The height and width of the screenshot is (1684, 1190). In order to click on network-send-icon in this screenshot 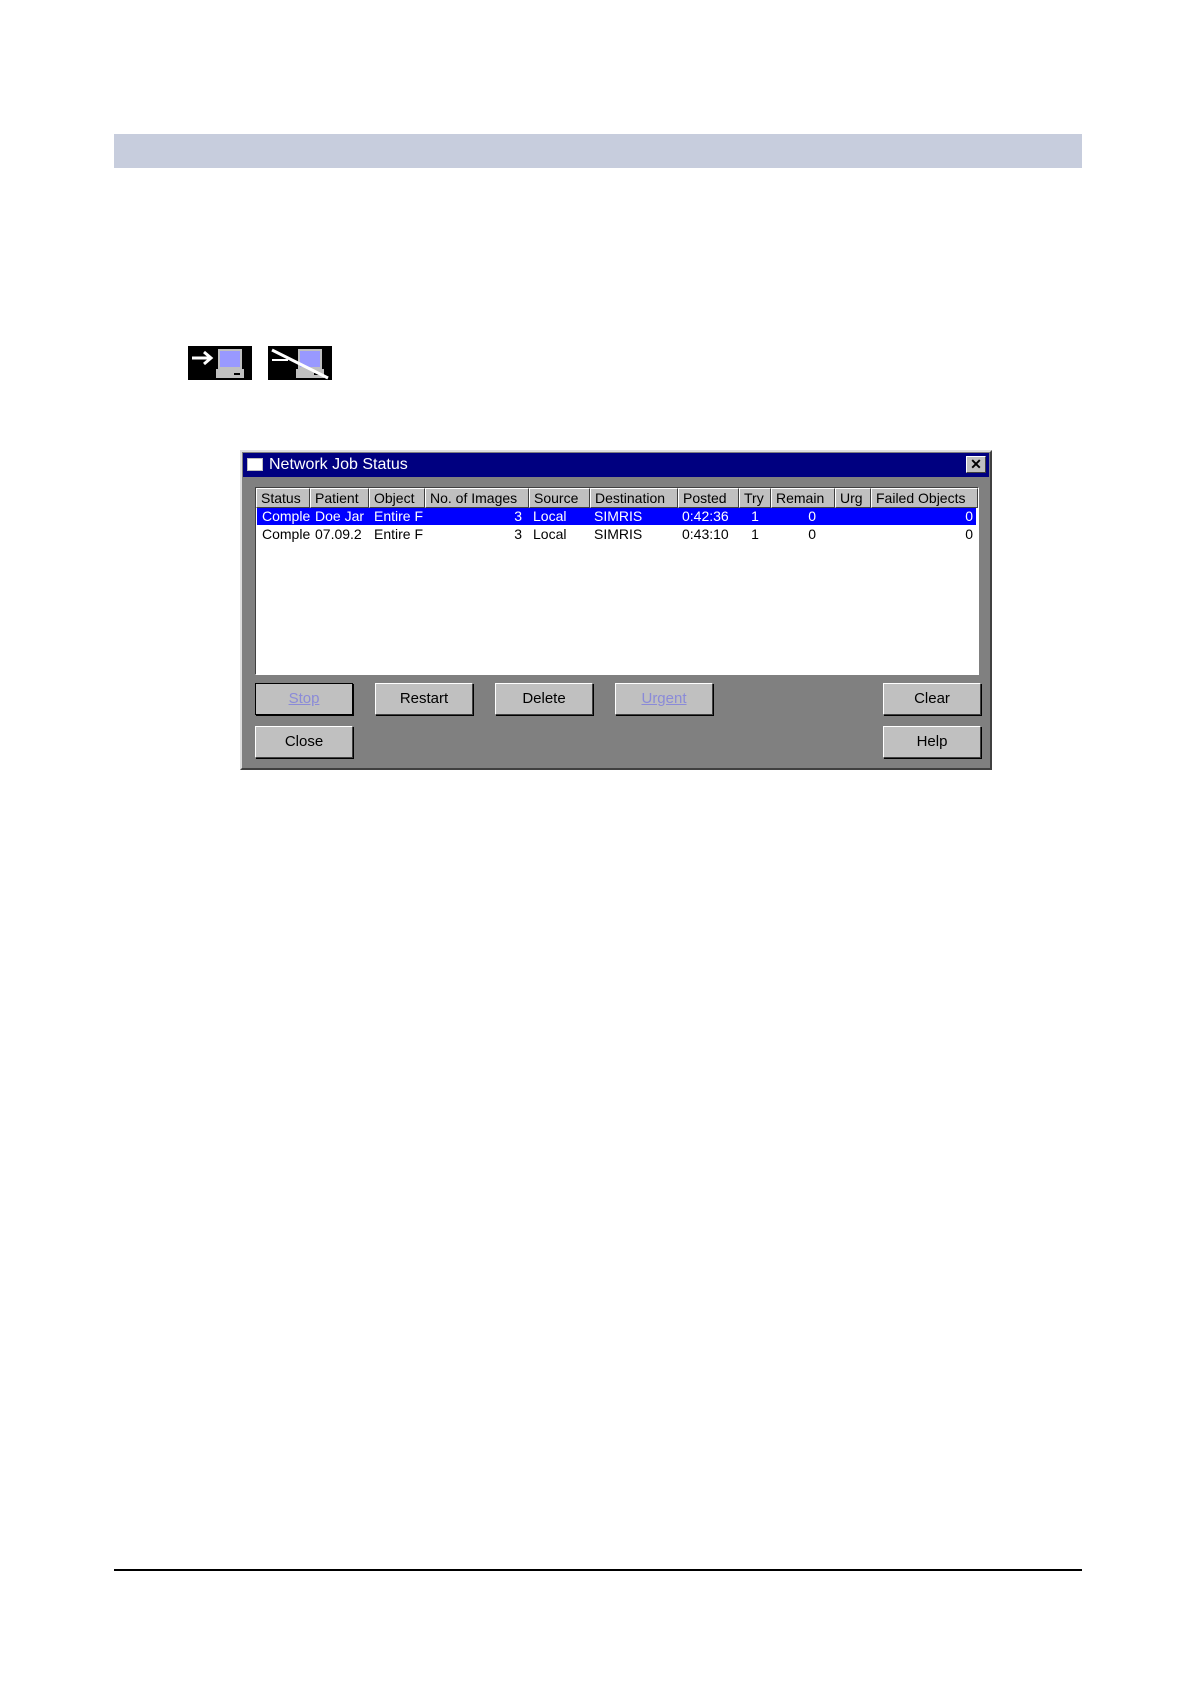, I will do `click(220, 363)`.